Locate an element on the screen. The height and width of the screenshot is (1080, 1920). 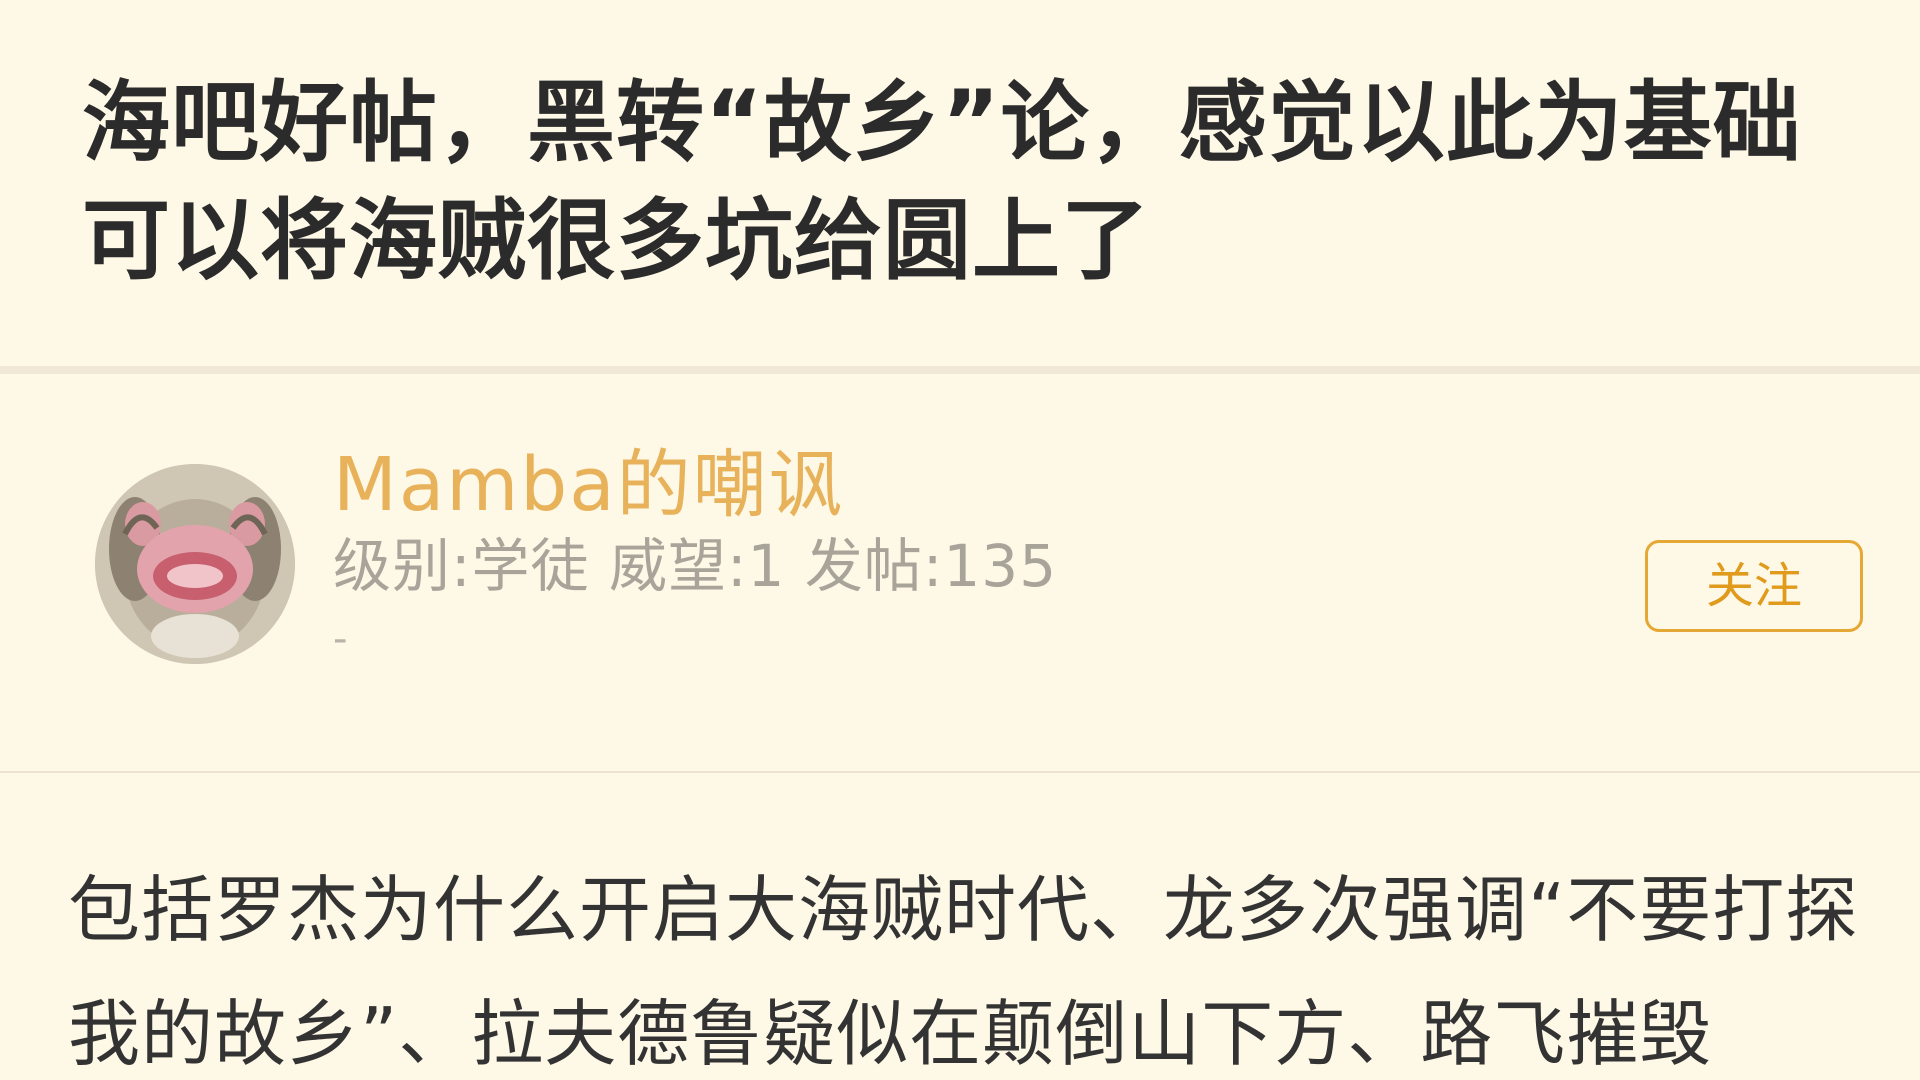
author-avatar is located at coordinates (195, 564).